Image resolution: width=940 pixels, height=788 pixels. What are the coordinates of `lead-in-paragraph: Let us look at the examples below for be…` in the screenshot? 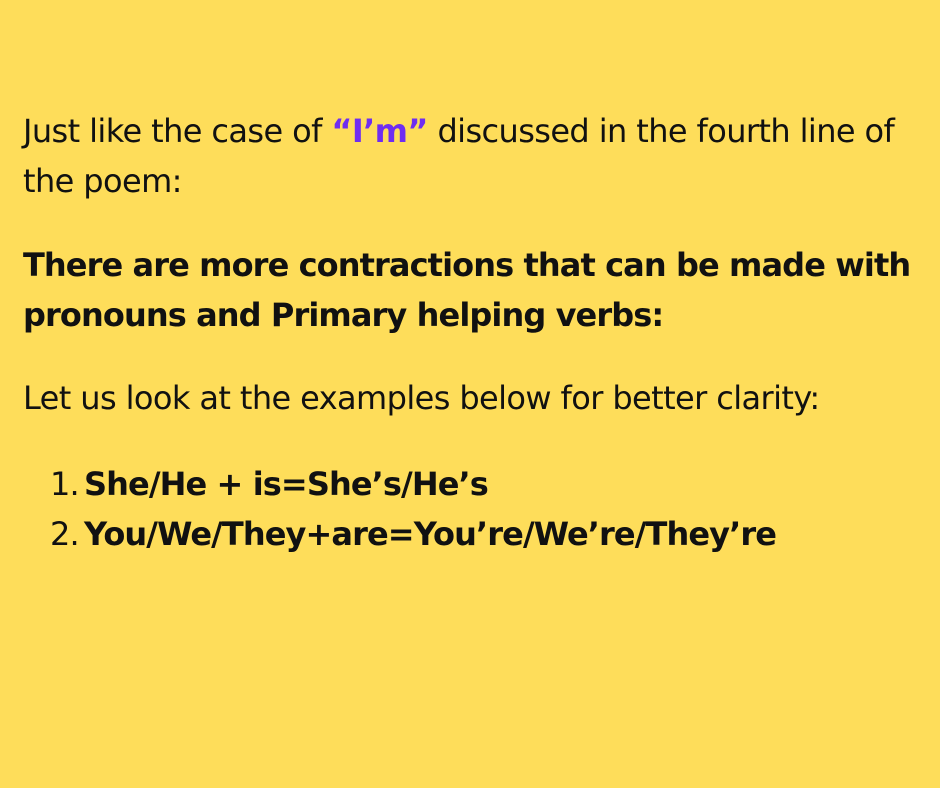 It's located at (421, 398).